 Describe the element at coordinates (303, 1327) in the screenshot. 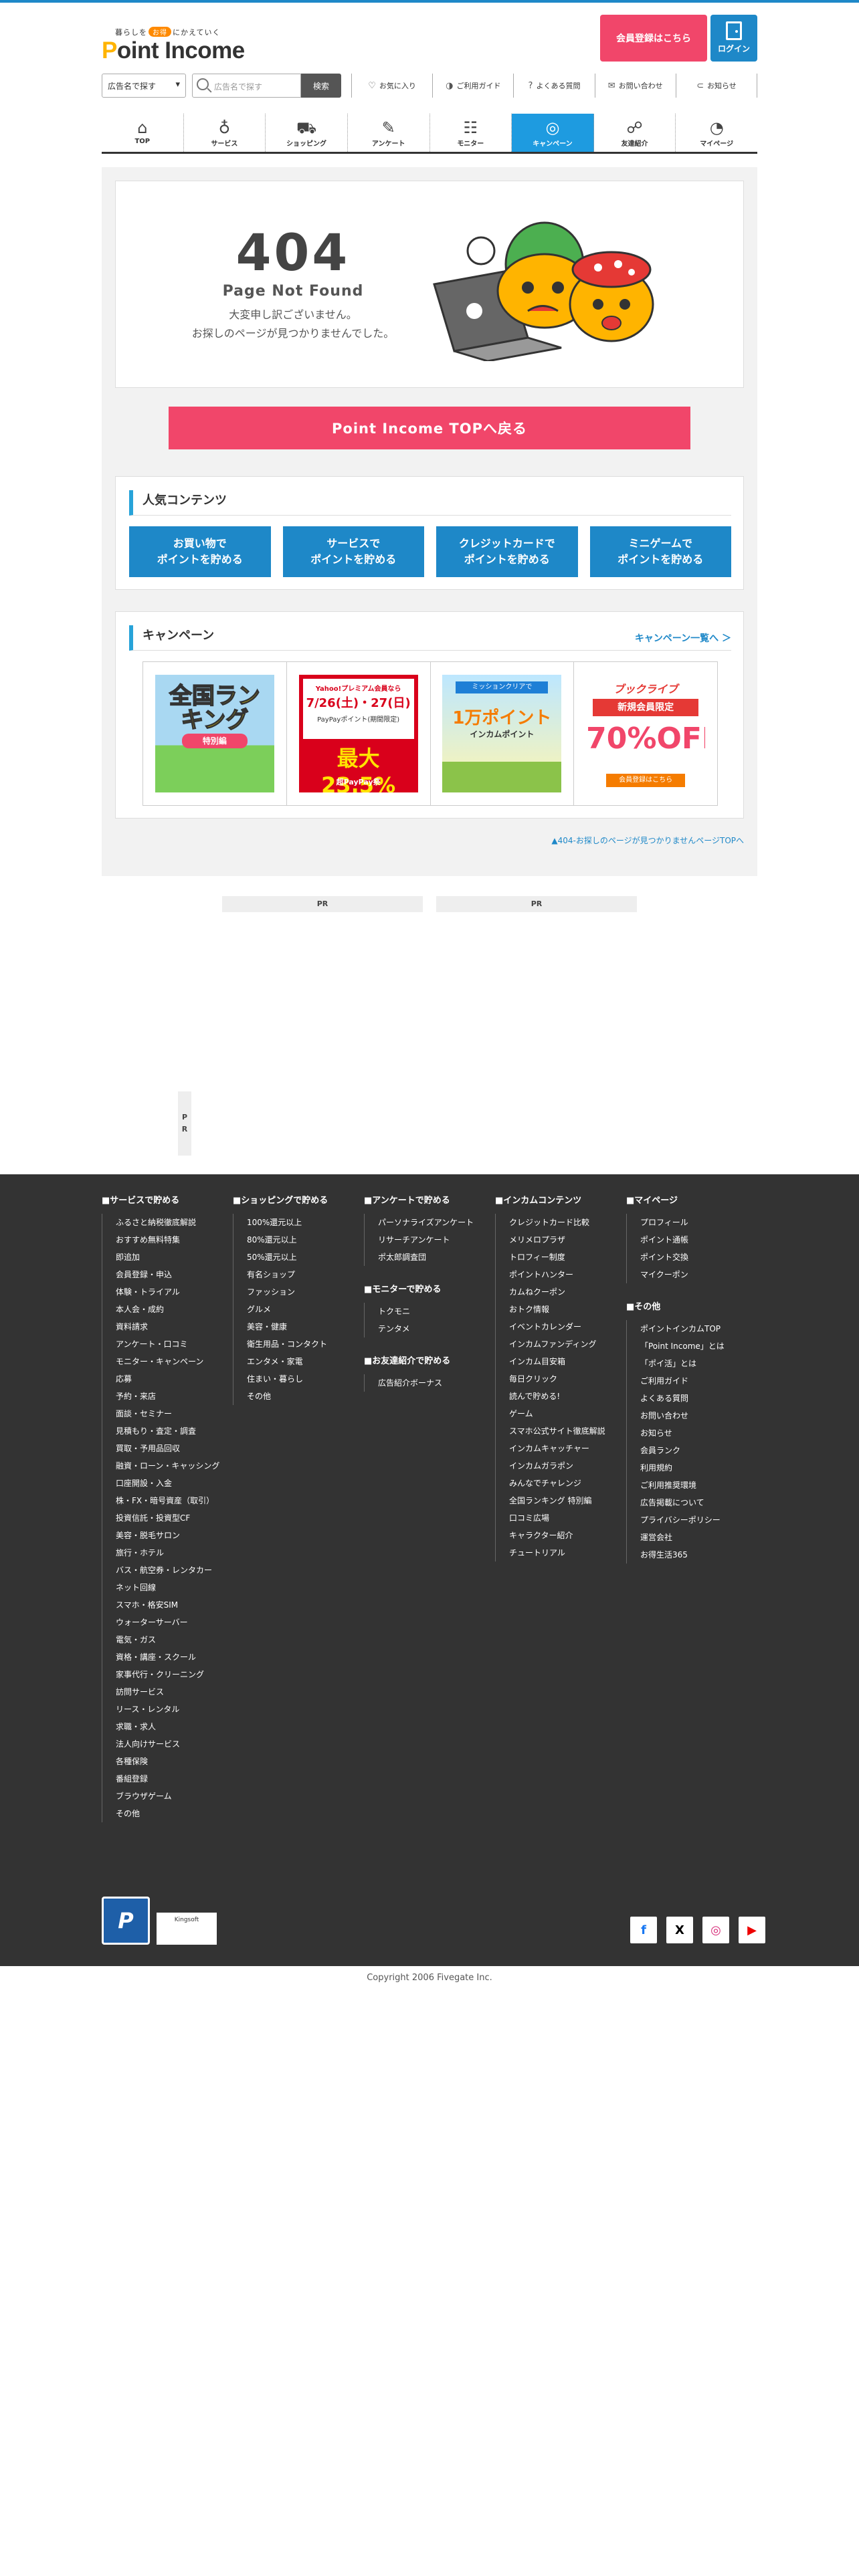

I see `footer-link: 美容・健康` at that location.